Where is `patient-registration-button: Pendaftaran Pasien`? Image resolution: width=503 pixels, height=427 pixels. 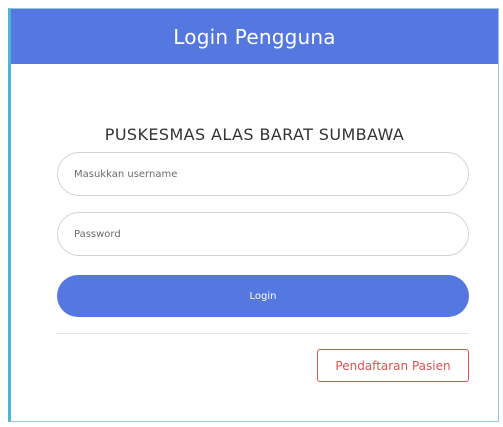 patient-registration-button: Pendaftaran Pasien is located at coordinates (393, 365).